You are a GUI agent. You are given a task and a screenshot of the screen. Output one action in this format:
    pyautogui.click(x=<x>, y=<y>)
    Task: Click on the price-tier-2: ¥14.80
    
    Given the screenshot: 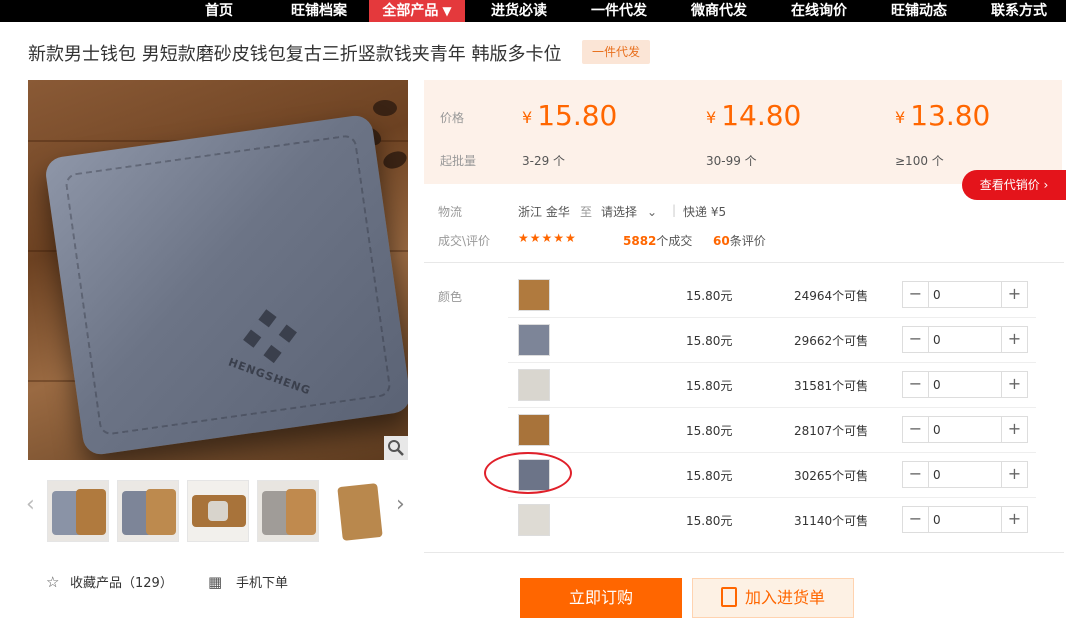 What is the action you would take?
    pyautogui.click(x=753, y=117)
    